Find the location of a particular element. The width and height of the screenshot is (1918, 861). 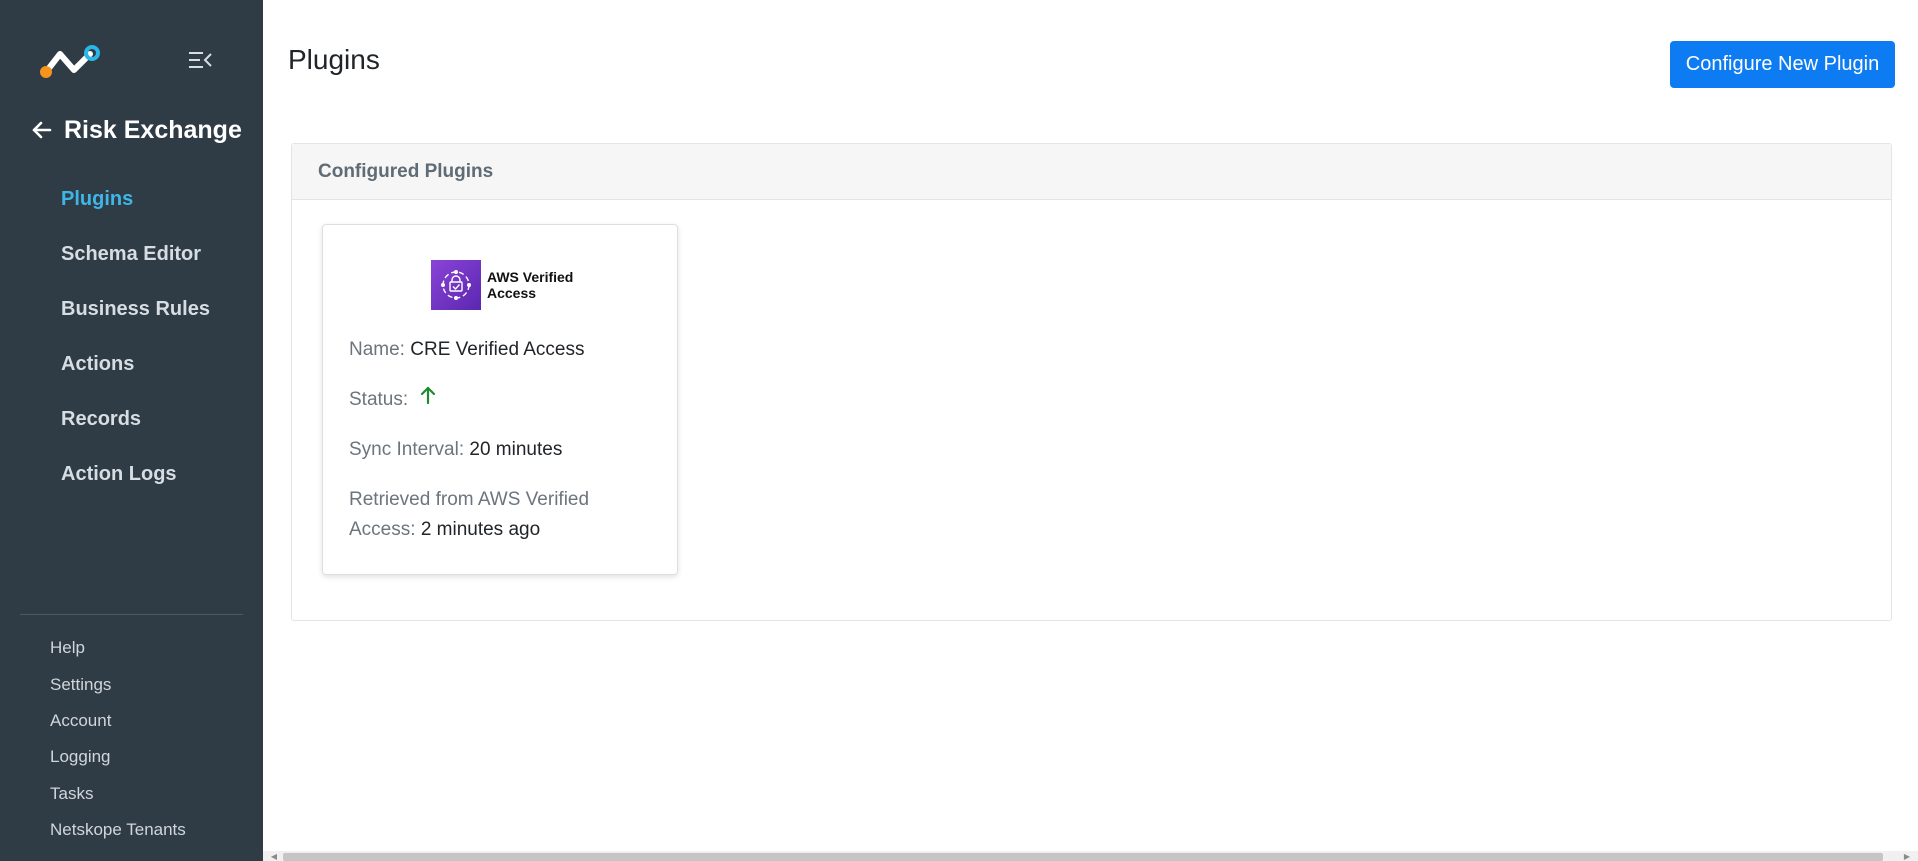

menu-collapse-icon is located at coordinates (200, 60).